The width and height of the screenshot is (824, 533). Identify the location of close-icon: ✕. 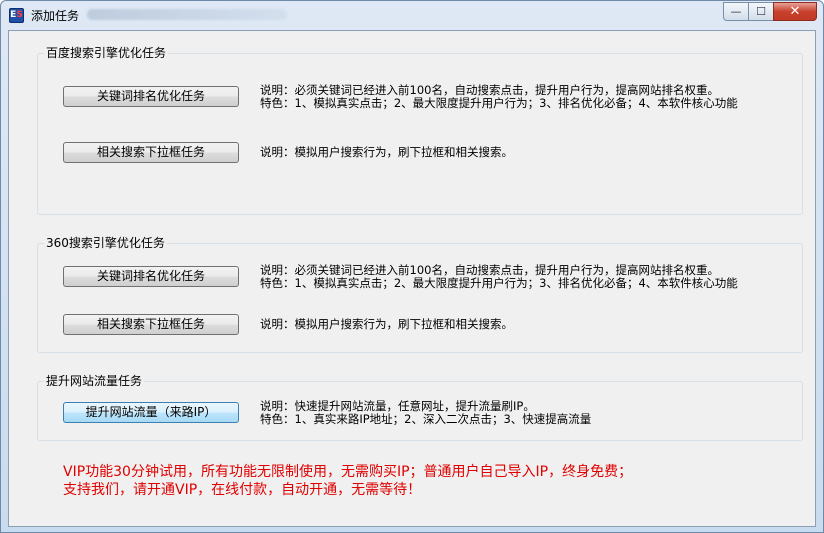
(795, 11).